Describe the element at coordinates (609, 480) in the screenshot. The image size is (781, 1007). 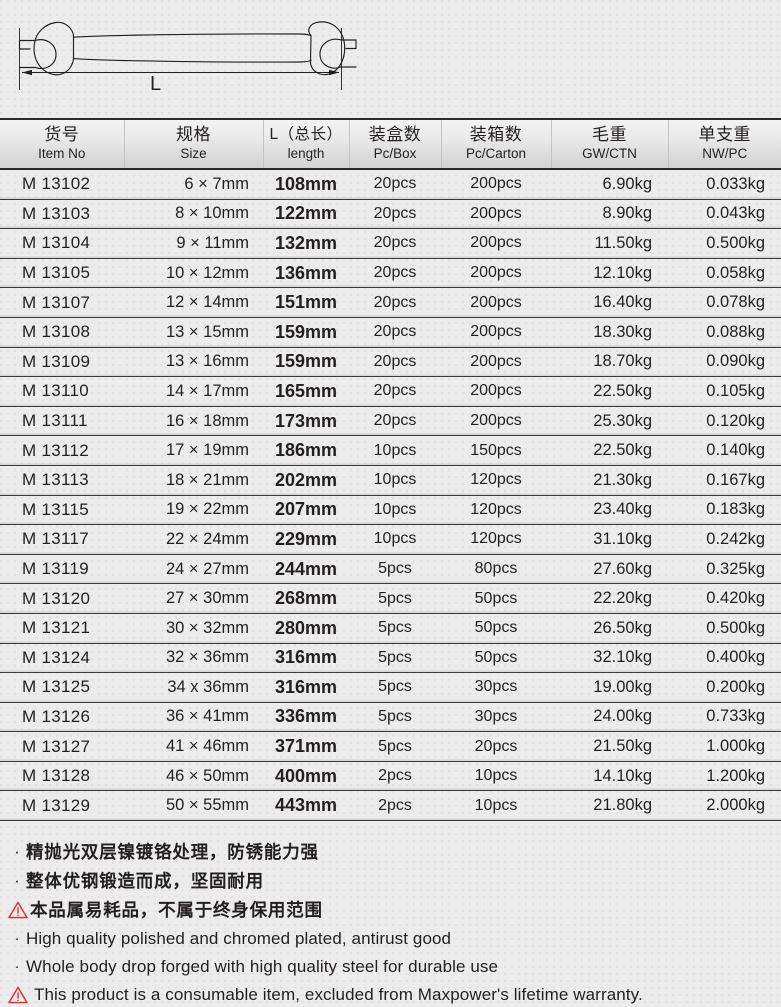
I see `cell-gross-weight: 21.30kg` at that location.